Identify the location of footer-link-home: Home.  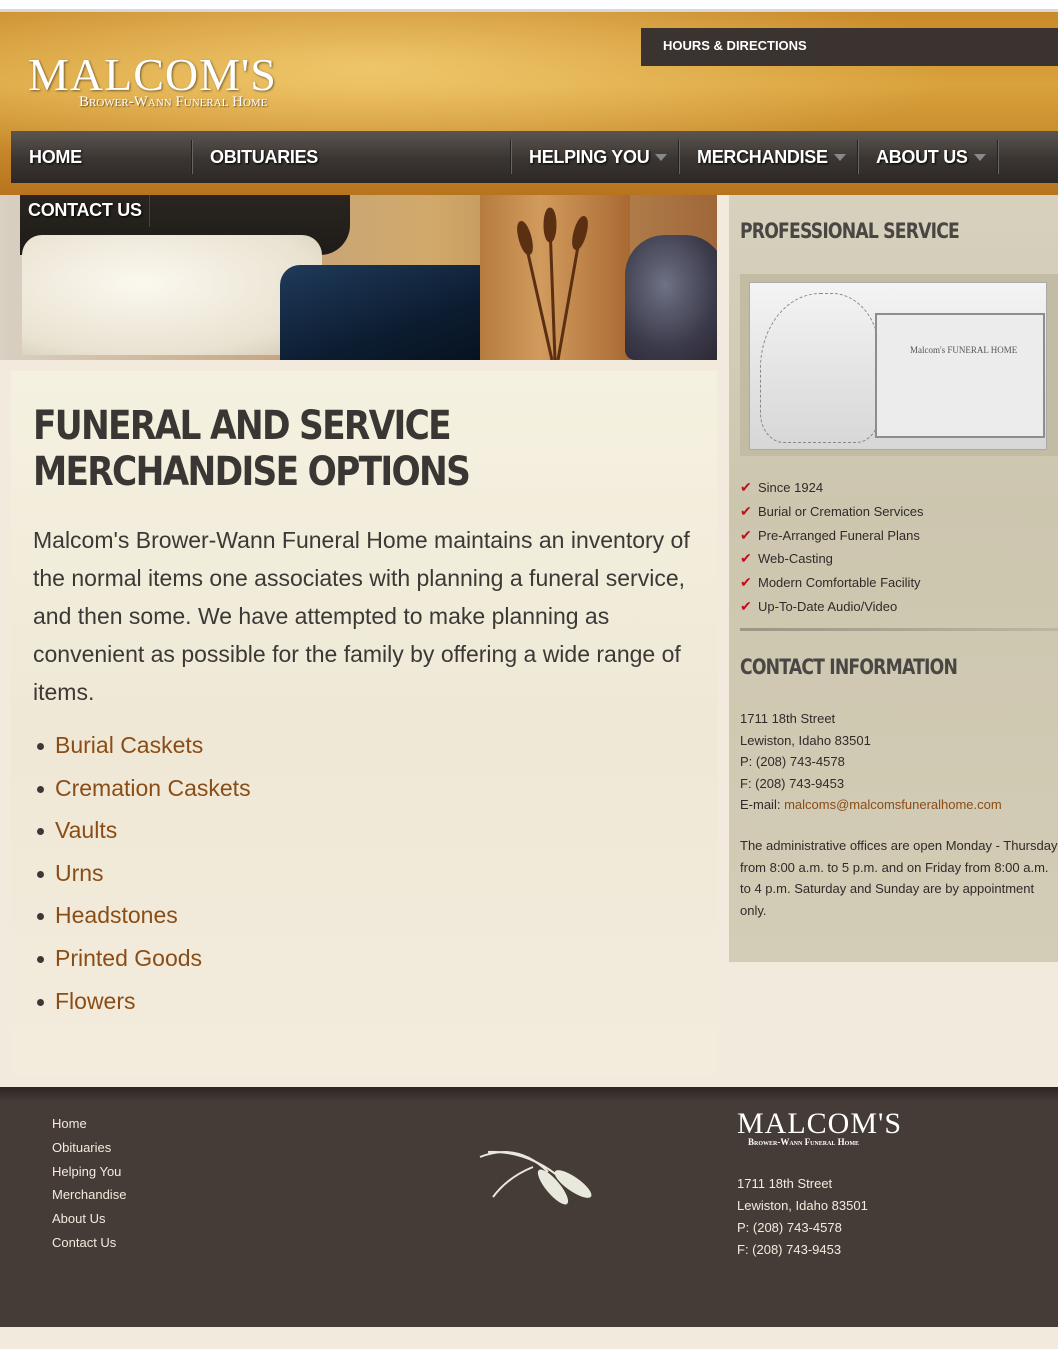
(89, 1124).